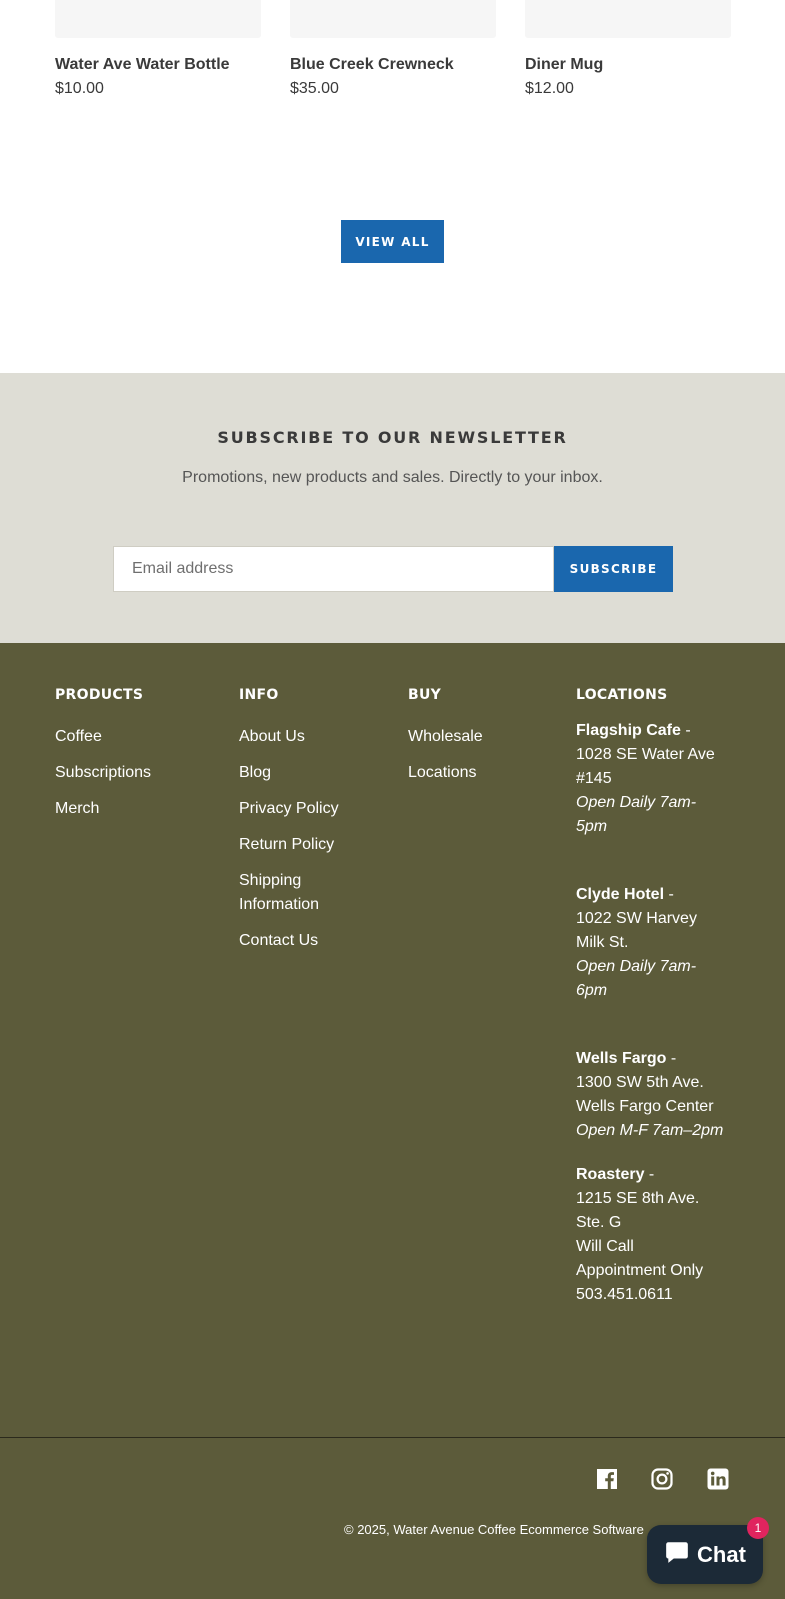 This screenshot has width=785, height=1599. Describe the element at coordinates (640, 1258) in the screenshot. I see `location-note: Will Call Appointment Only` at that location.